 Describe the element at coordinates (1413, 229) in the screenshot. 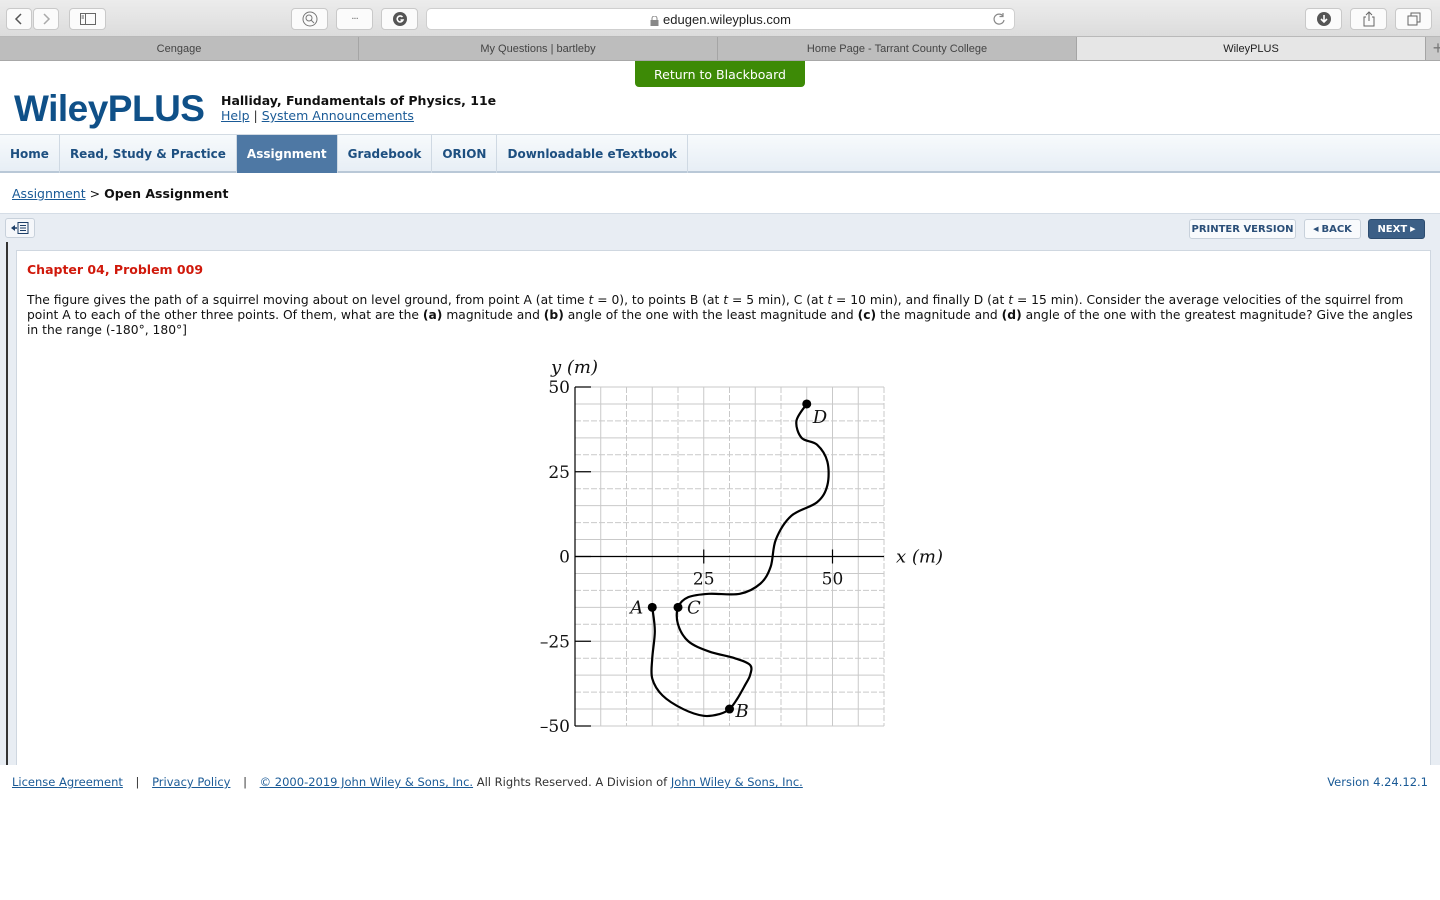

I see `caret-right-icon: ▶` at that location.